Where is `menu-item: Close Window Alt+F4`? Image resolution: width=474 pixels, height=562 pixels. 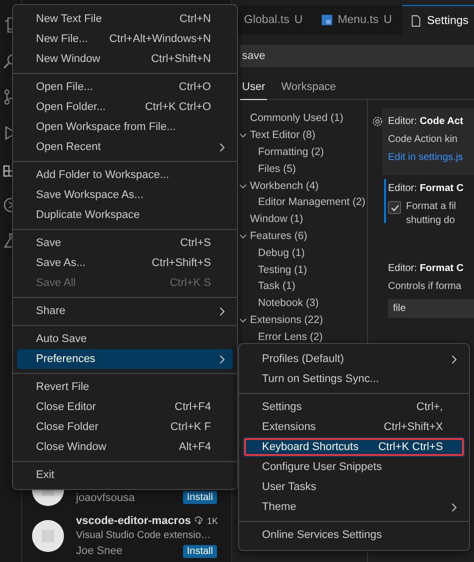
menu-item: Close Window Alt+F4 is located at coordinates (125, 447).